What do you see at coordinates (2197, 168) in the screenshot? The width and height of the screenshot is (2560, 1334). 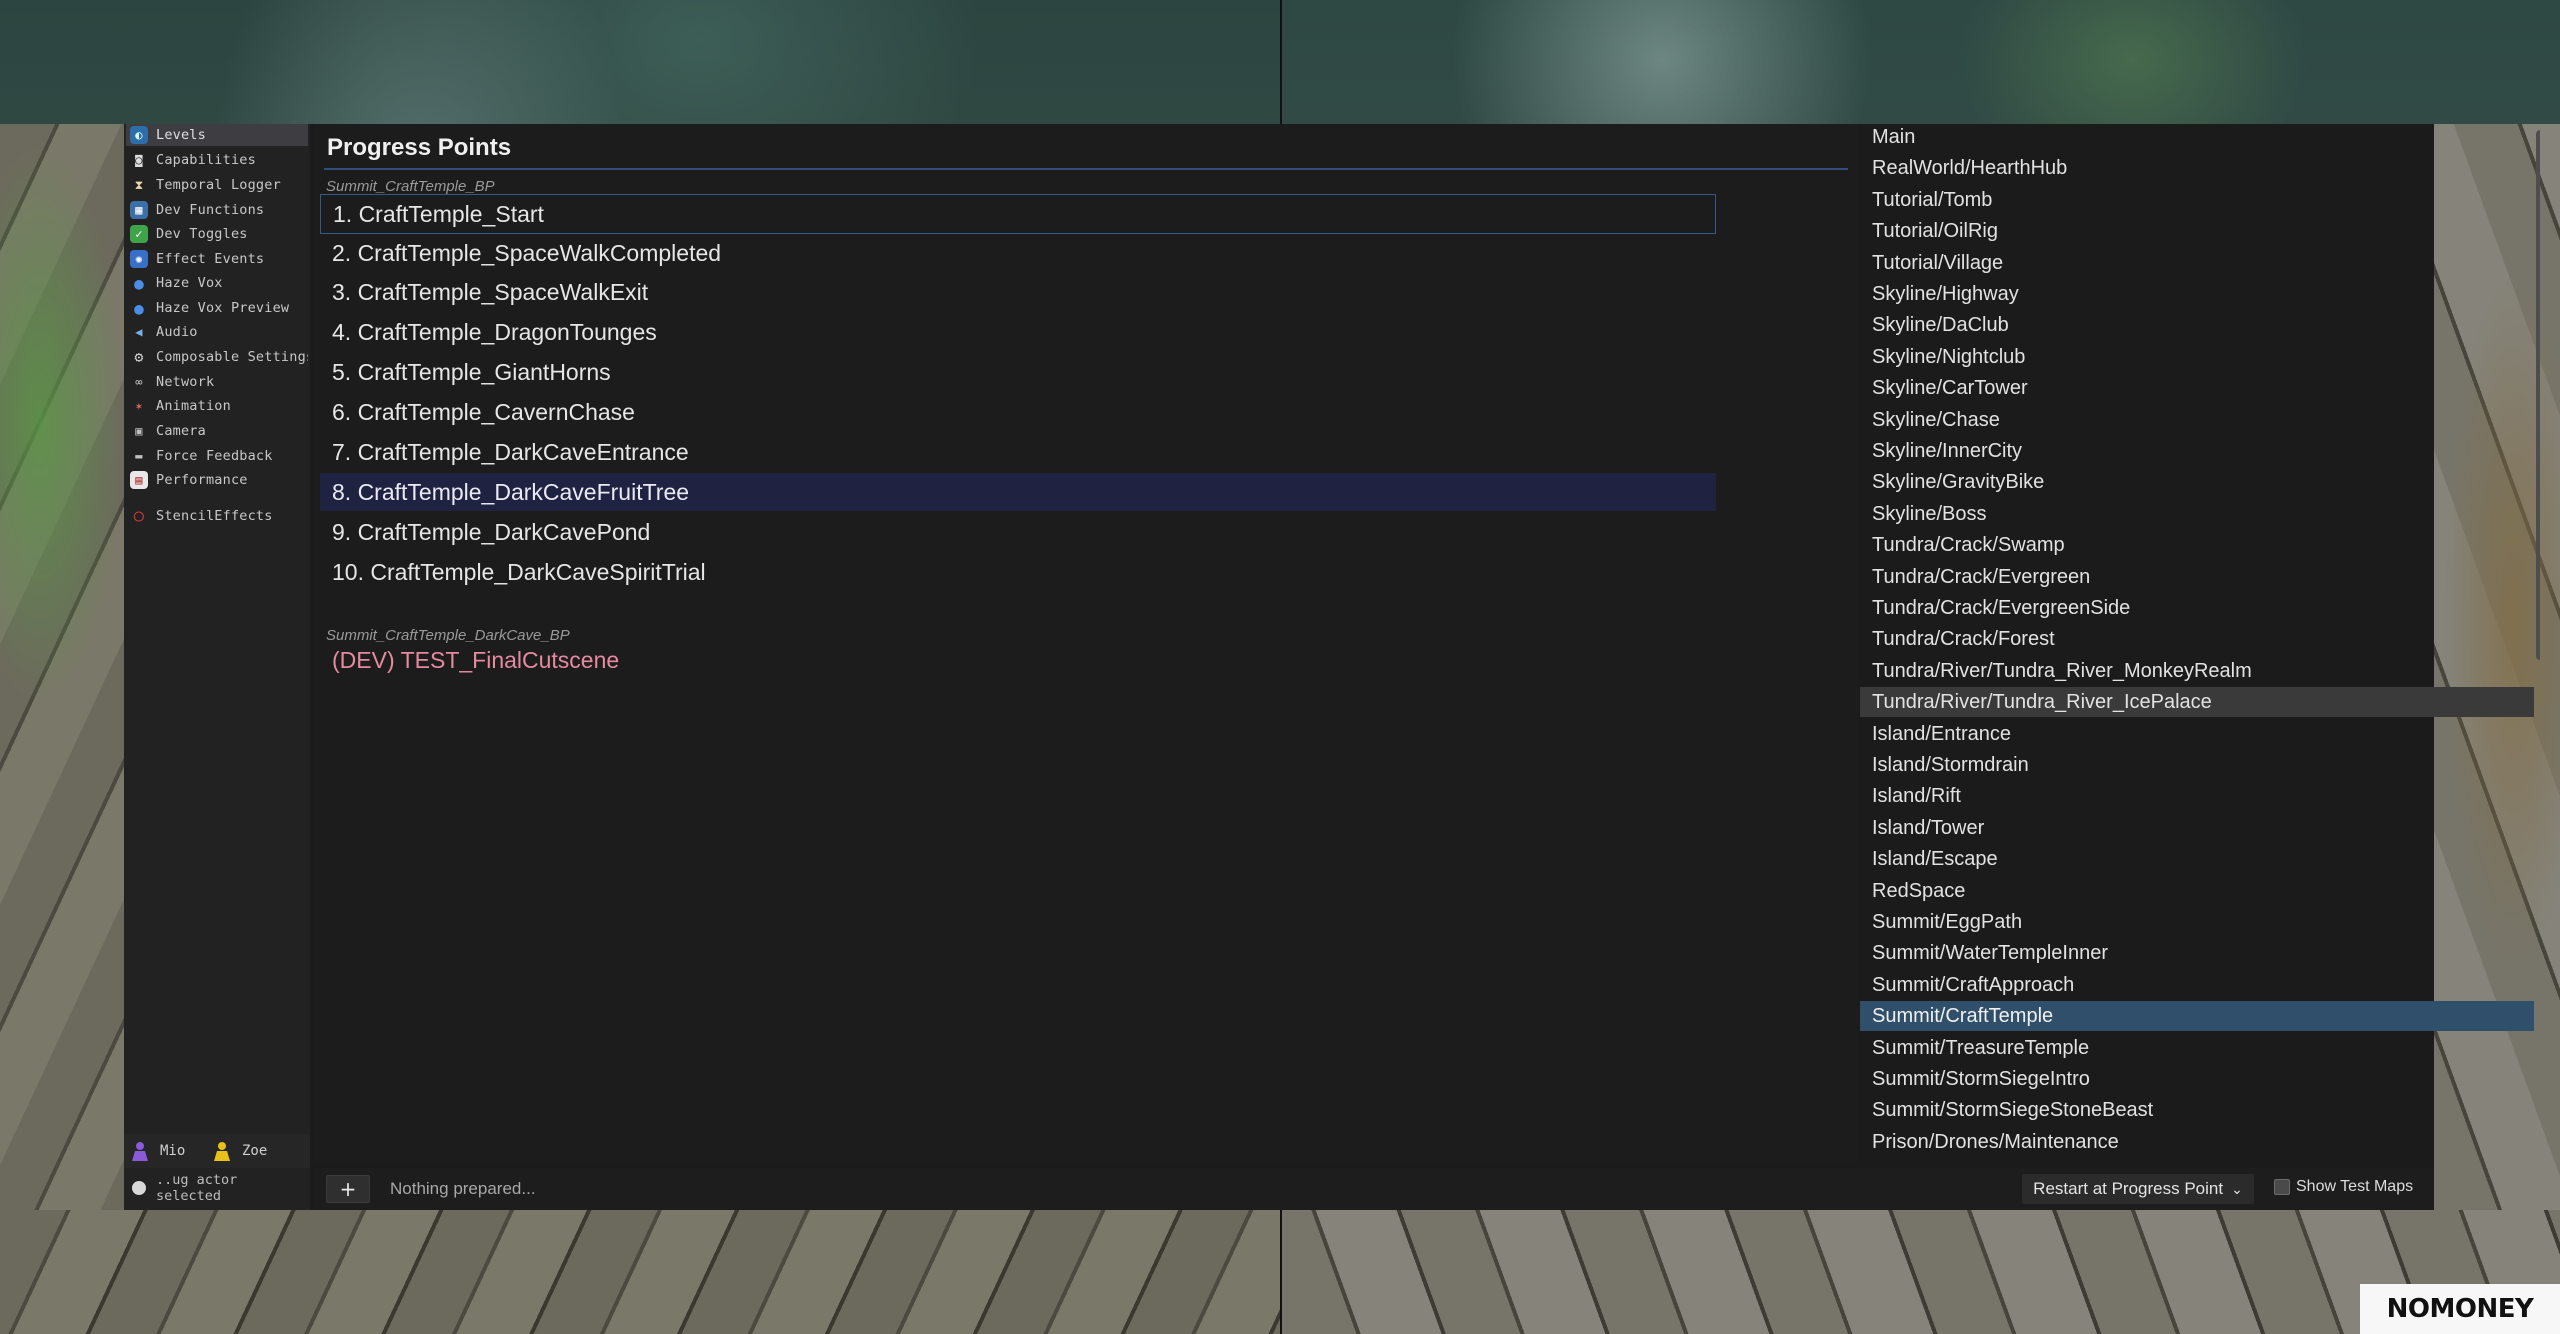 I see `level-item: RealWorld/HearthHub` at bounding box center [2197, 168].